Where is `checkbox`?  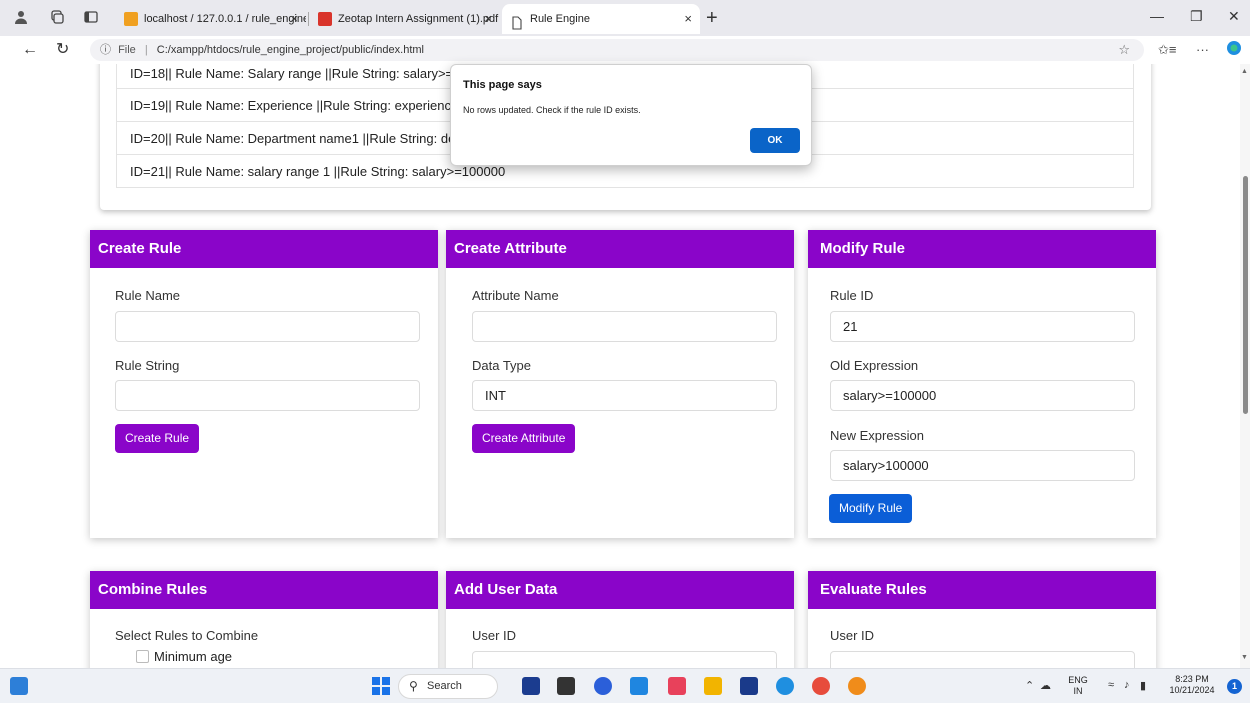
checkbox is located at coordinates (142, 656).